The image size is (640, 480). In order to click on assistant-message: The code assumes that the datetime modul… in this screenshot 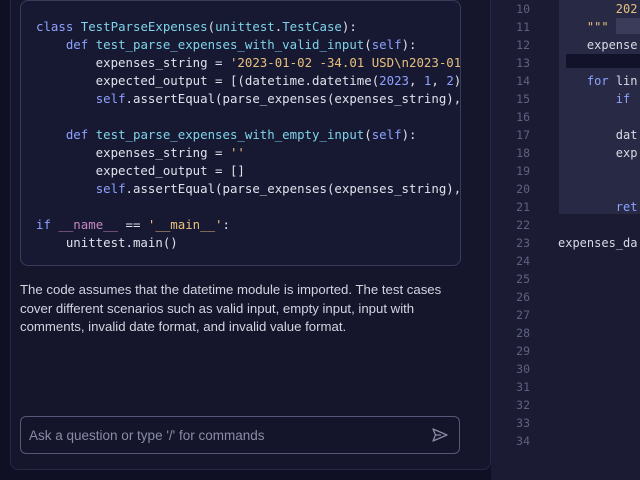, I will do `click(231, 308)`.